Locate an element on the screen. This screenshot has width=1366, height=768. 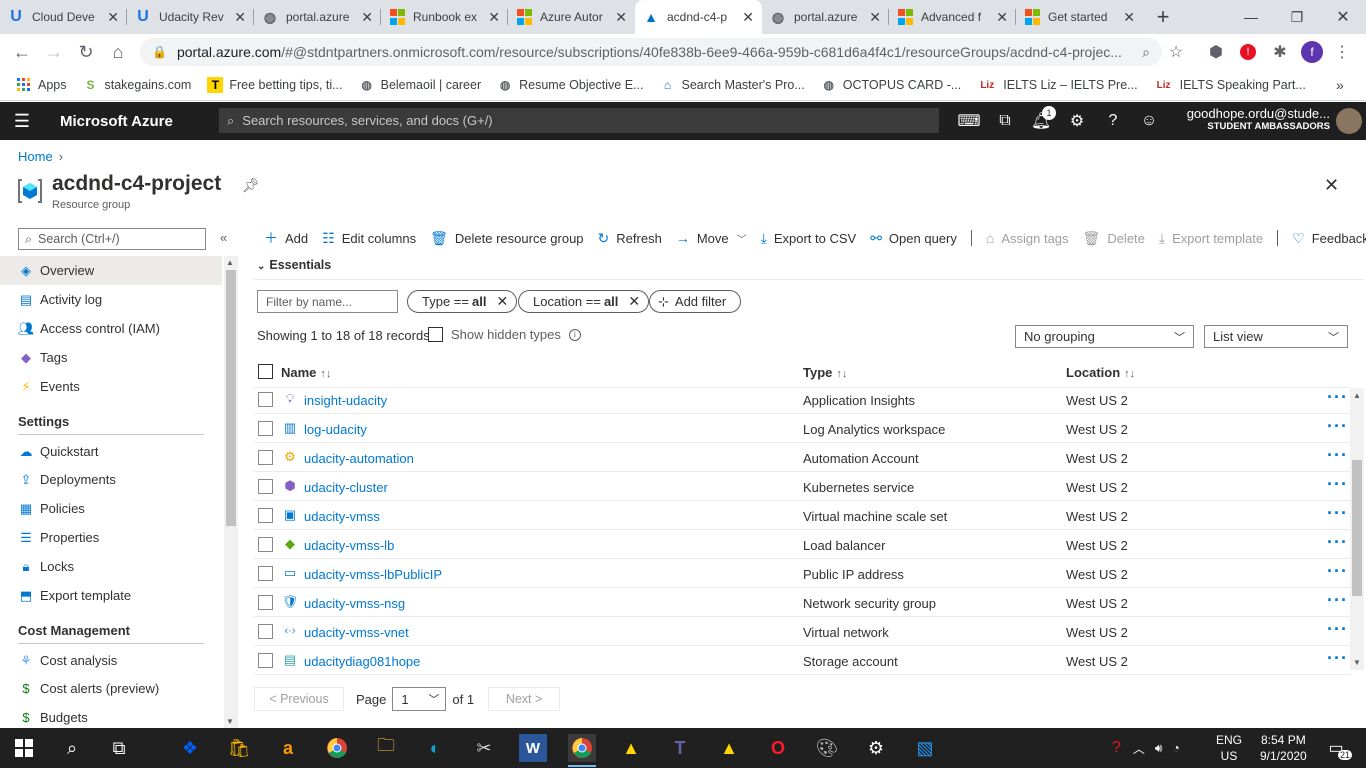
volume-icon: 🔊︎ is located at coordinates (1159, 748).